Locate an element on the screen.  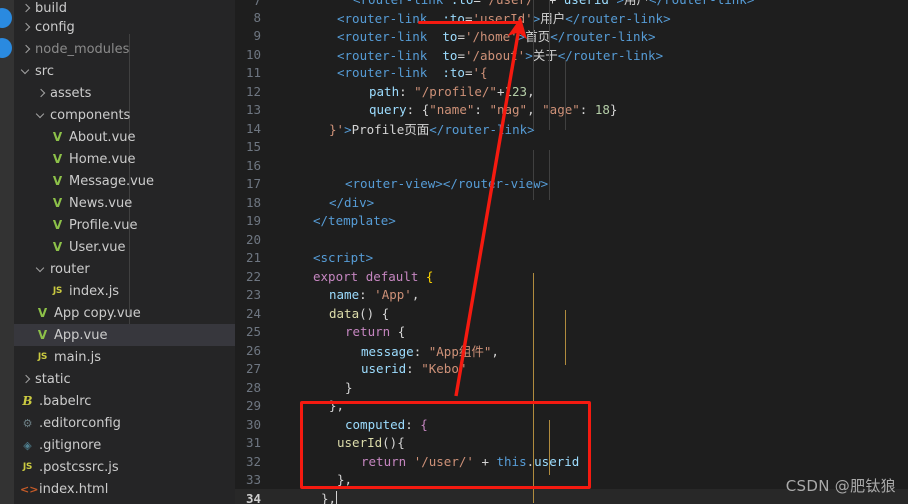
code-line: 30 computed: { is located at coordinates (571, 424).